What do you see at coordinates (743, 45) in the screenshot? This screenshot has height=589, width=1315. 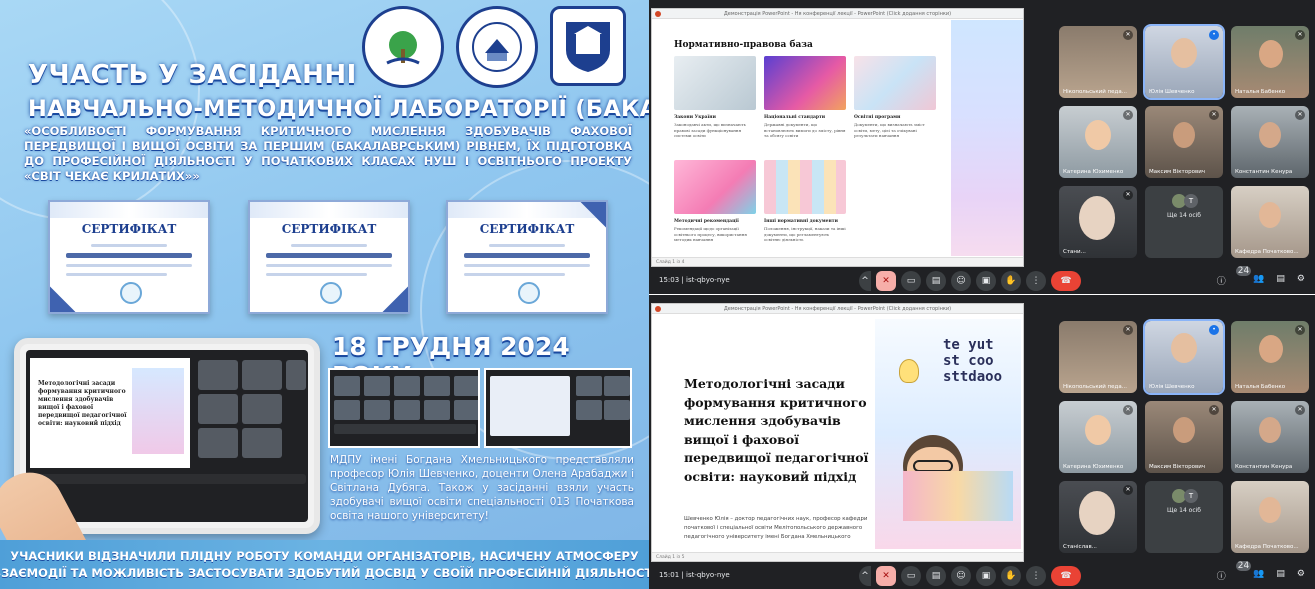 I see `slide-title: Нормативно-правова база` at bounding box center [743, 45].